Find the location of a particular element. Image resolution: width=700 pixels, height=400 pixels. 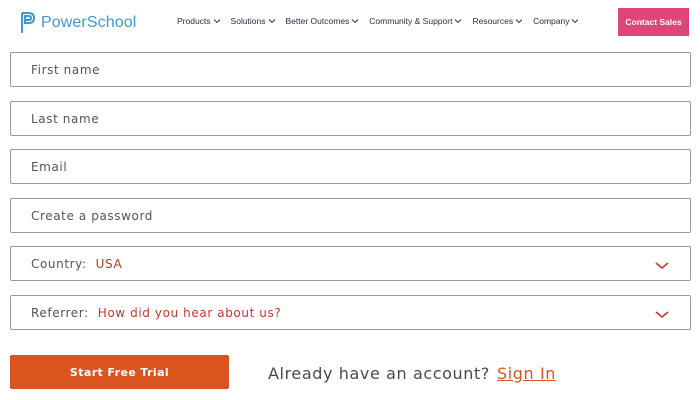

sign-in-link: Sign In is located at coordinates (526, 373).